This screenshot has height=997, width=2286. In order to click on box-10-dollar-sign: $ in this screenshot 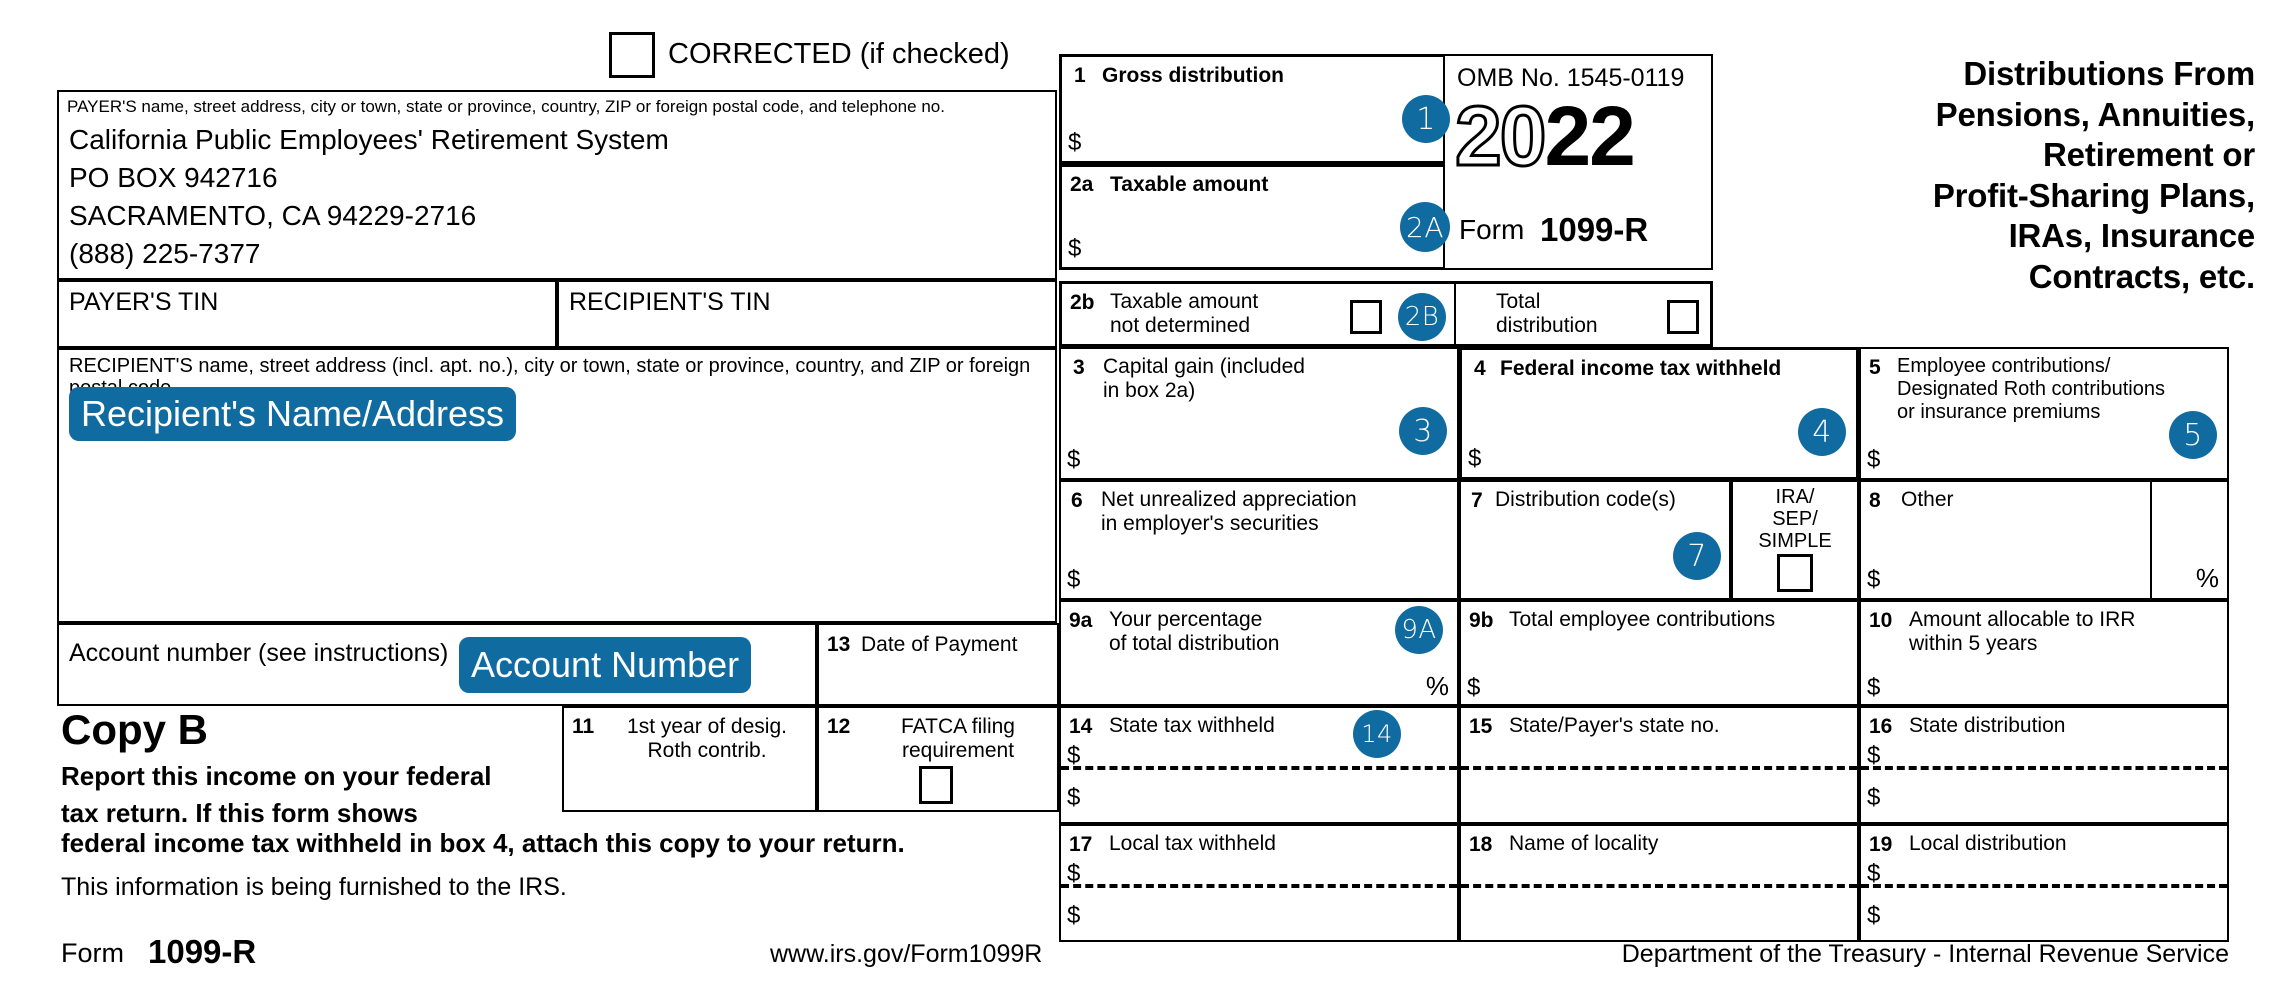, I will do `click(1874, 687)`.